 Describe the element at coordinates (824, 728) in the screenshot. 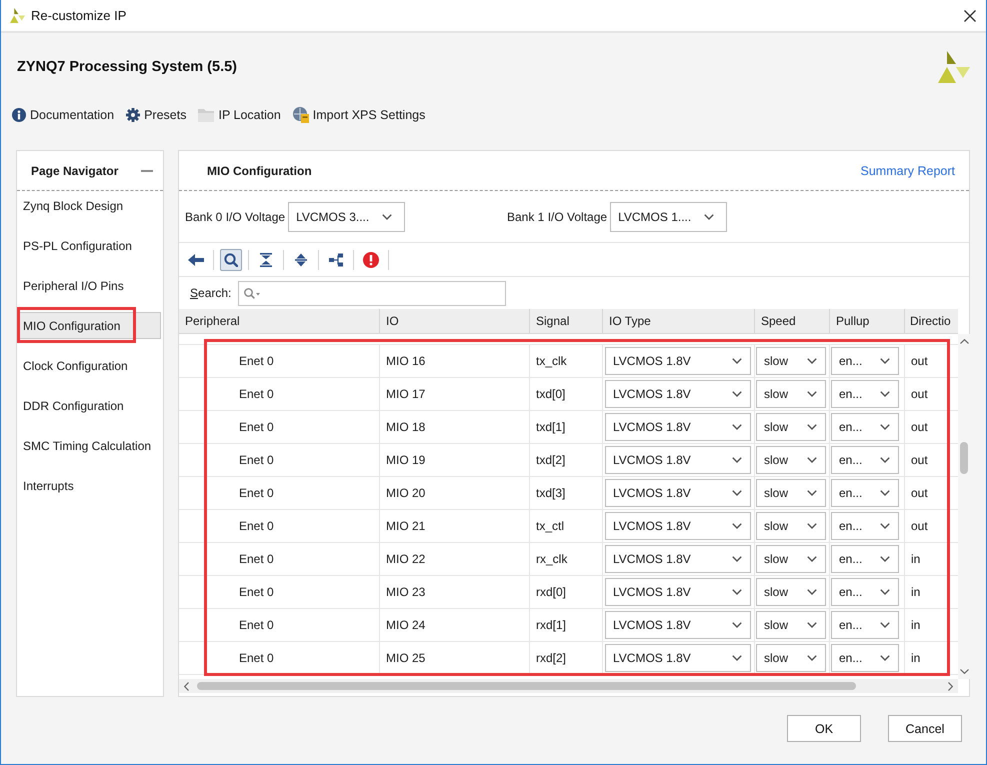

I see `ok-button: OK` at that location.